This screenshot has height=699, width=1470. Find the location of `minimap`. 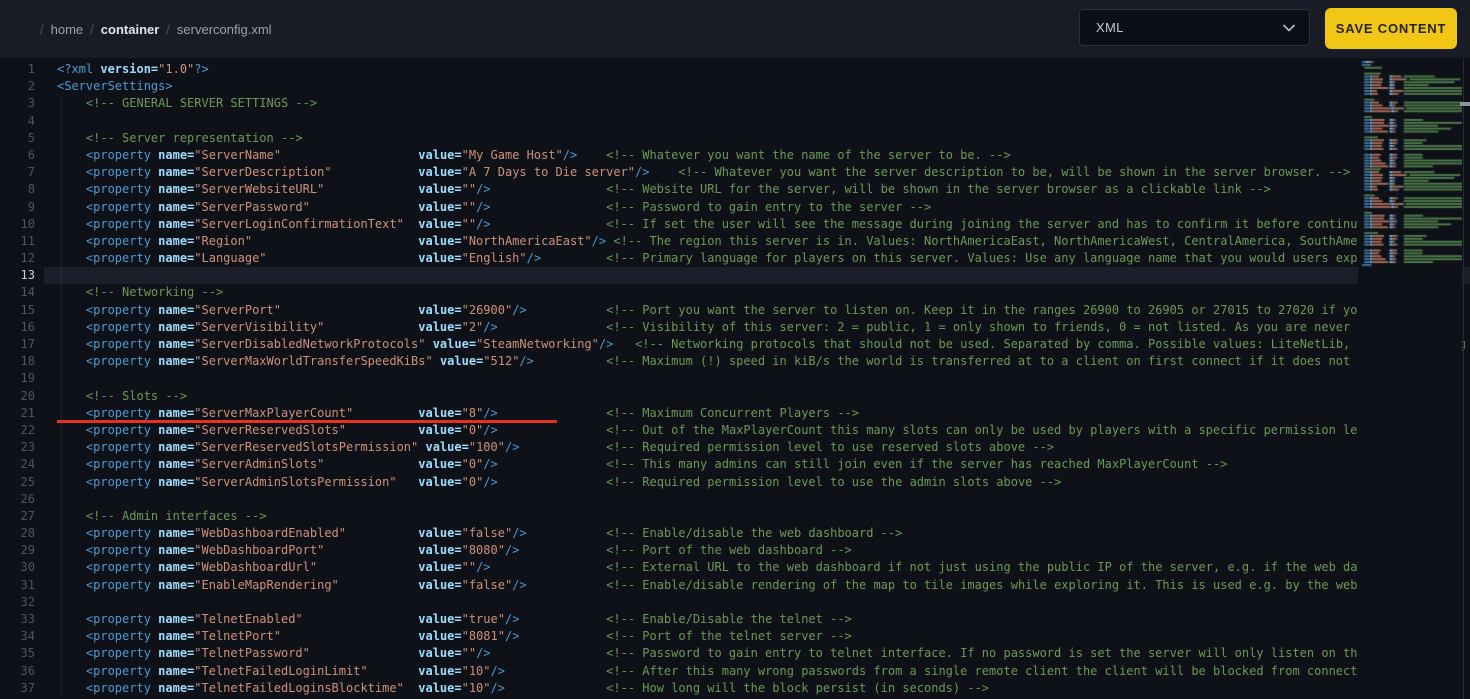

minimap is located at coordinates (1410, 378).